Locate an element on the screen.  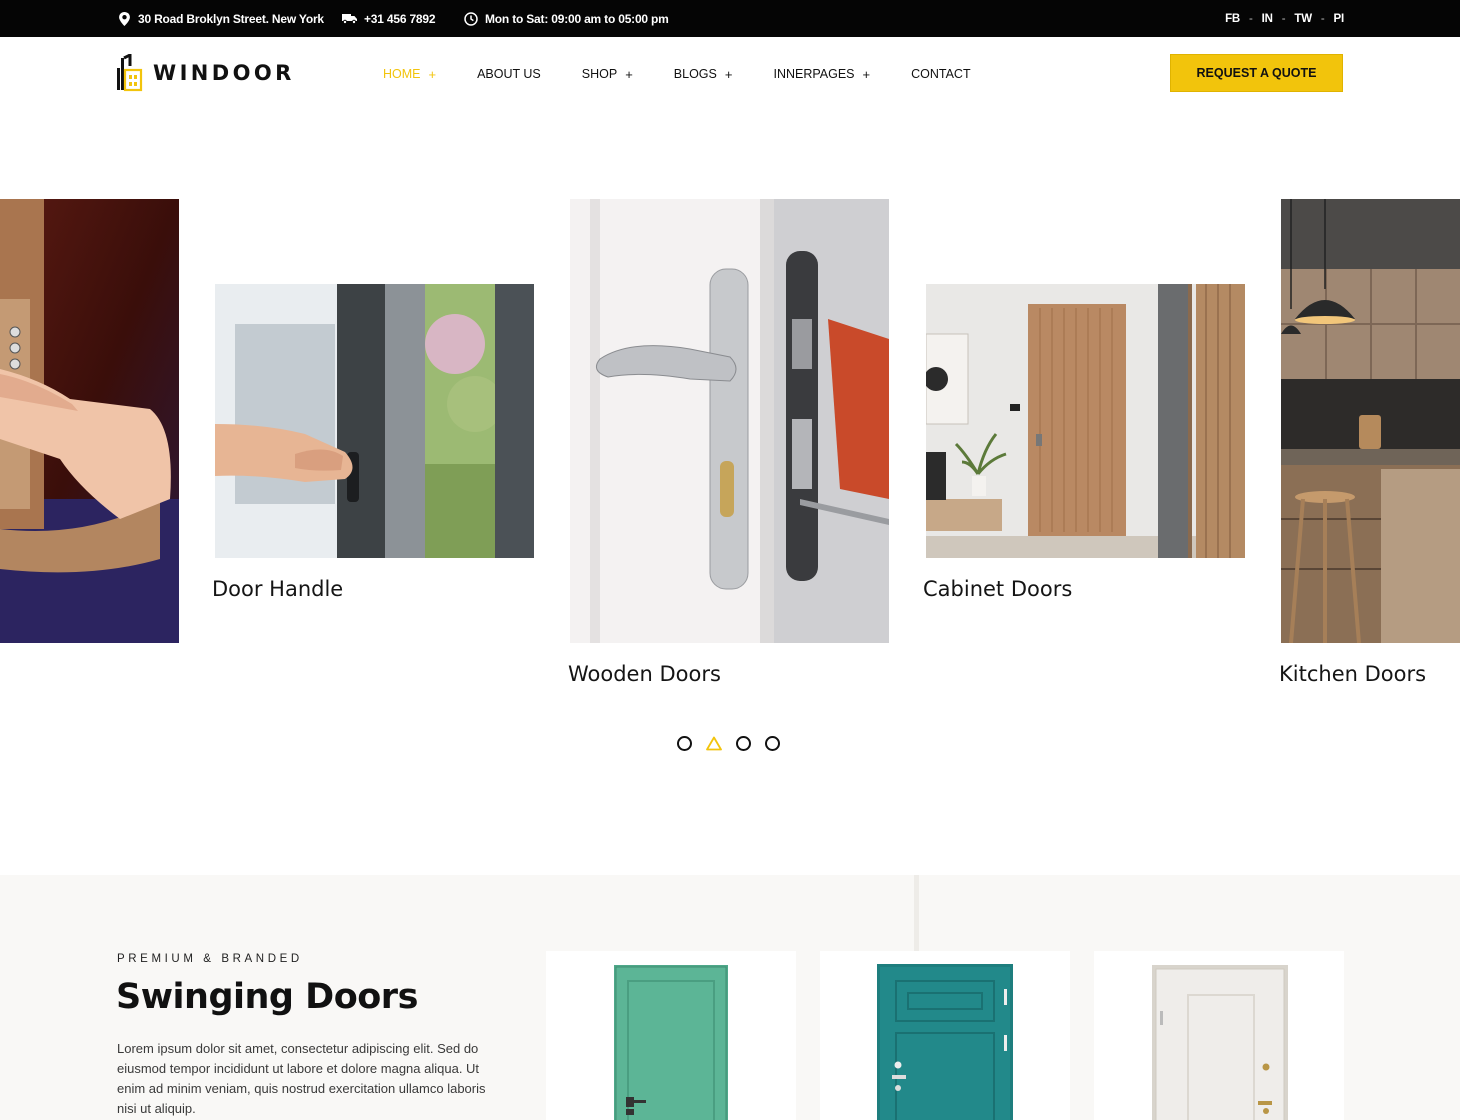
social-link-in: IN is located at coordinates (1267, 19).